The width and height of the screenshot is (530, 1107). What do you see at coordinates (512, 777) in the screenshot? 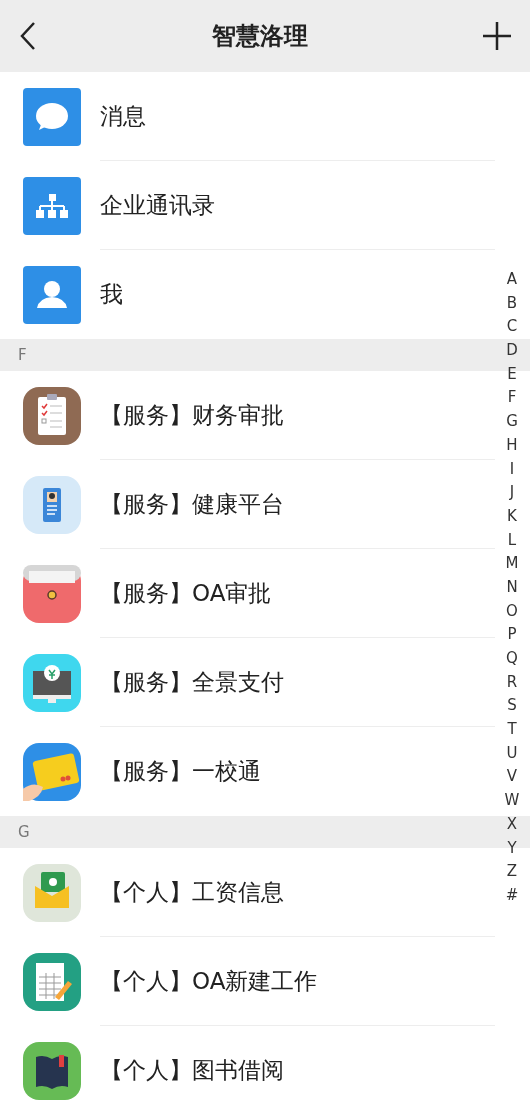
I see `index-letter: V` at bounding box center [512, 777].